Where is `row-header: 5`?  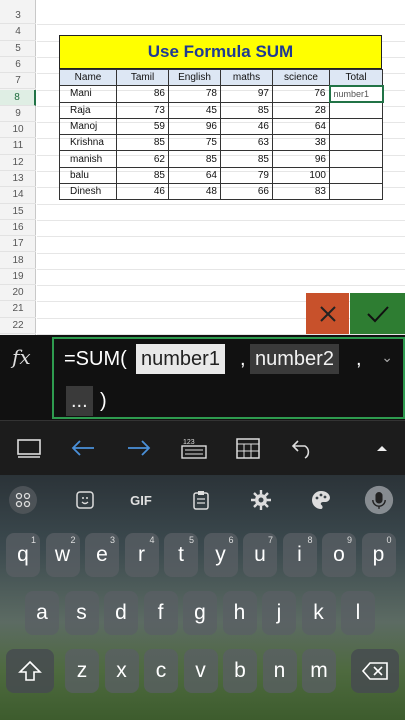 row-header: 5 is located at coordinates (18, 49).